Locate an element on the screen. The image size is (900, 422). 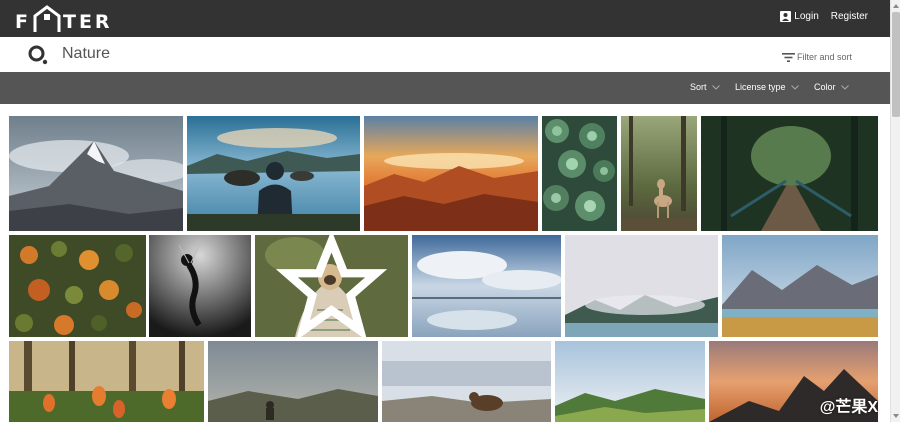
sort-dropdown: Sort is located at coordinates (705, 87).